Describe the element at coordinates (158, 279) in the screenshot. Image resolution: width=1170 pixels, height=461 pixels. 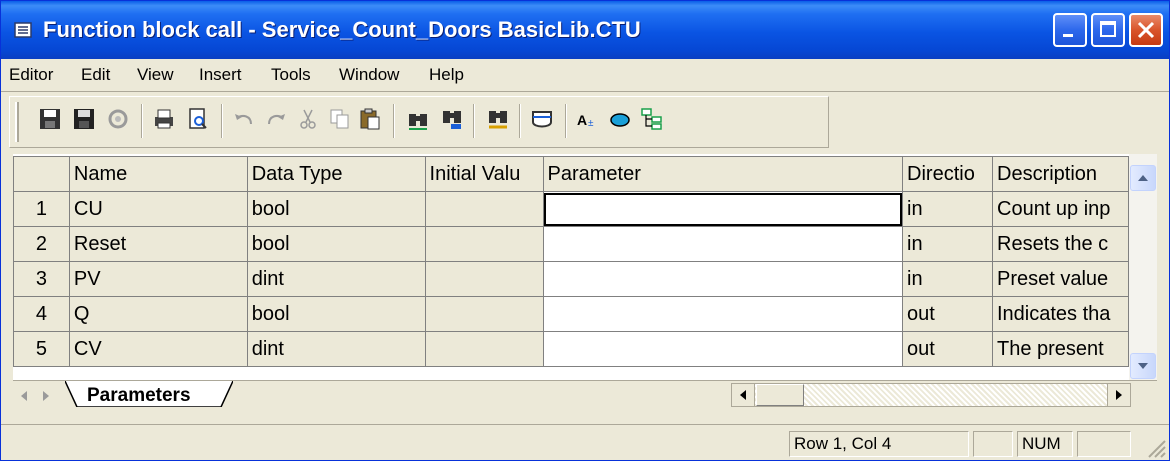
I see `cell-name: PV` at that location.